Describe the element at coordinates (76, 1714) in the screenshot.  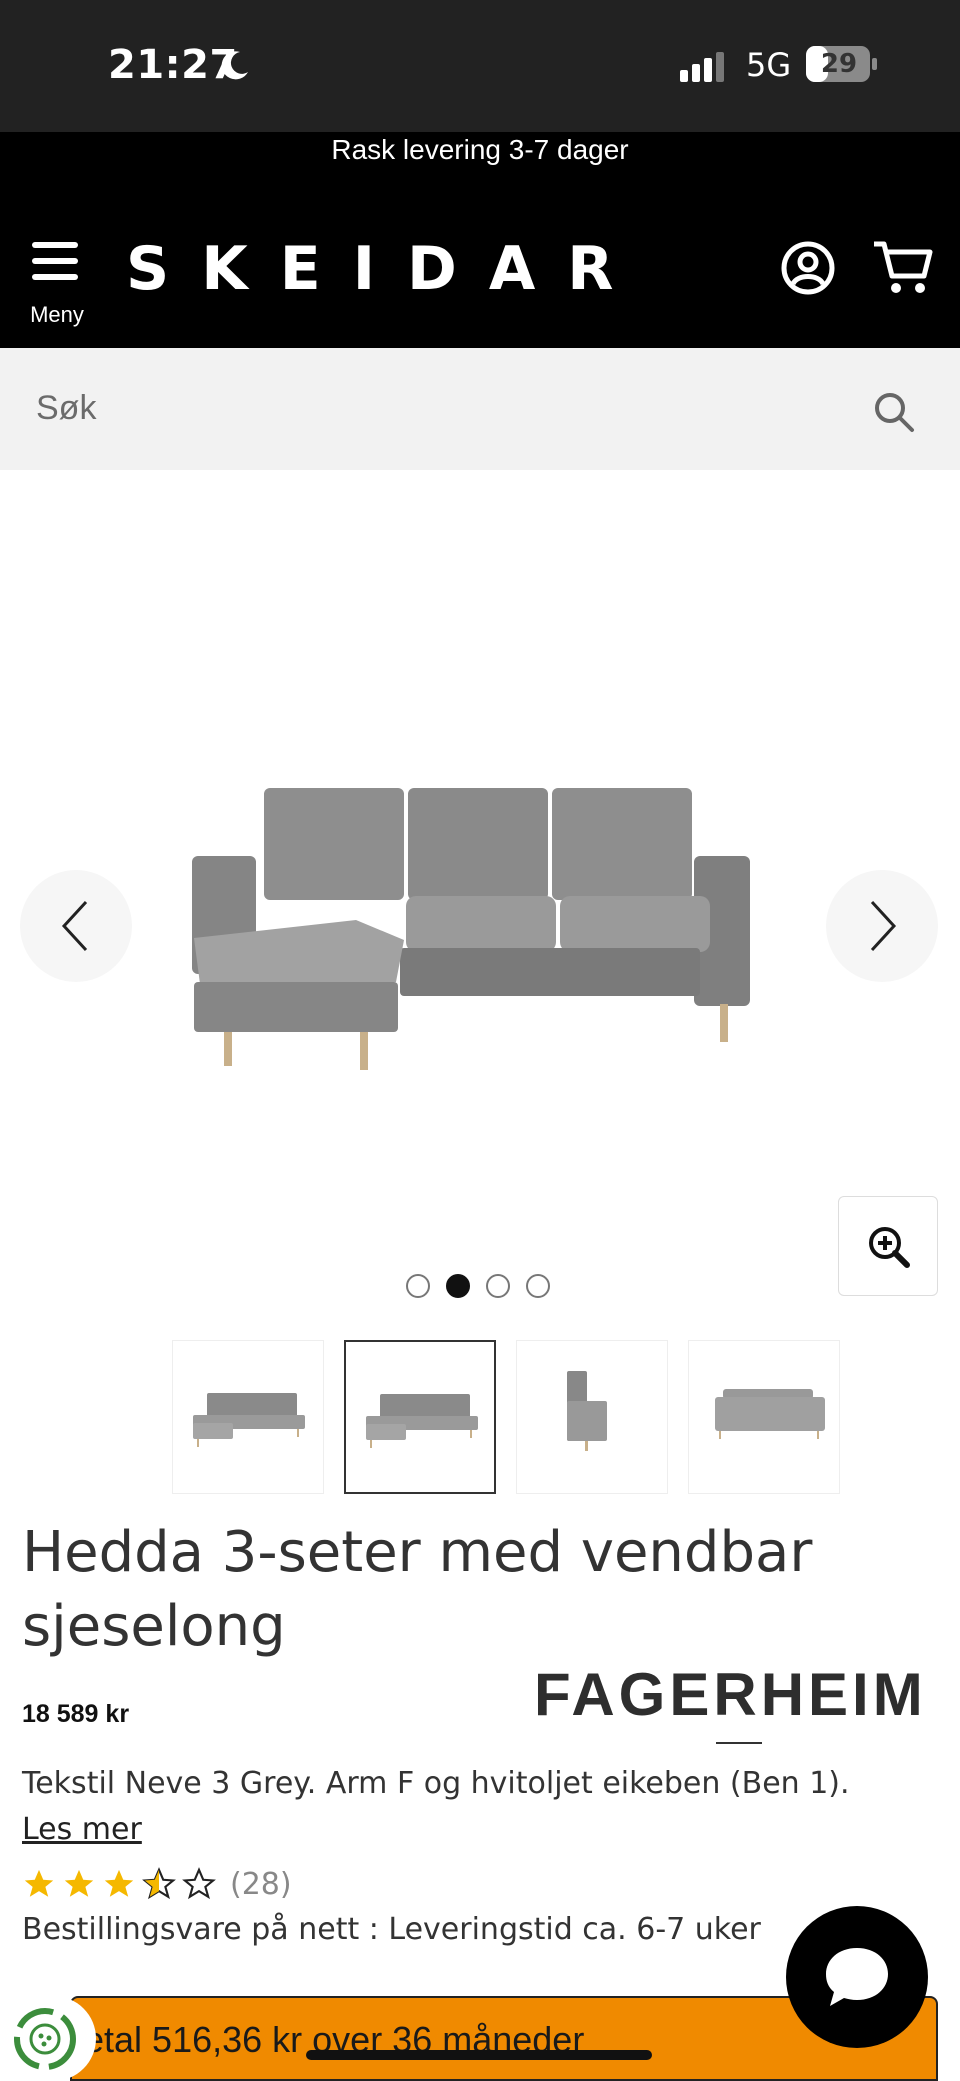
I see `product-price: 18 589 kr` at that location.